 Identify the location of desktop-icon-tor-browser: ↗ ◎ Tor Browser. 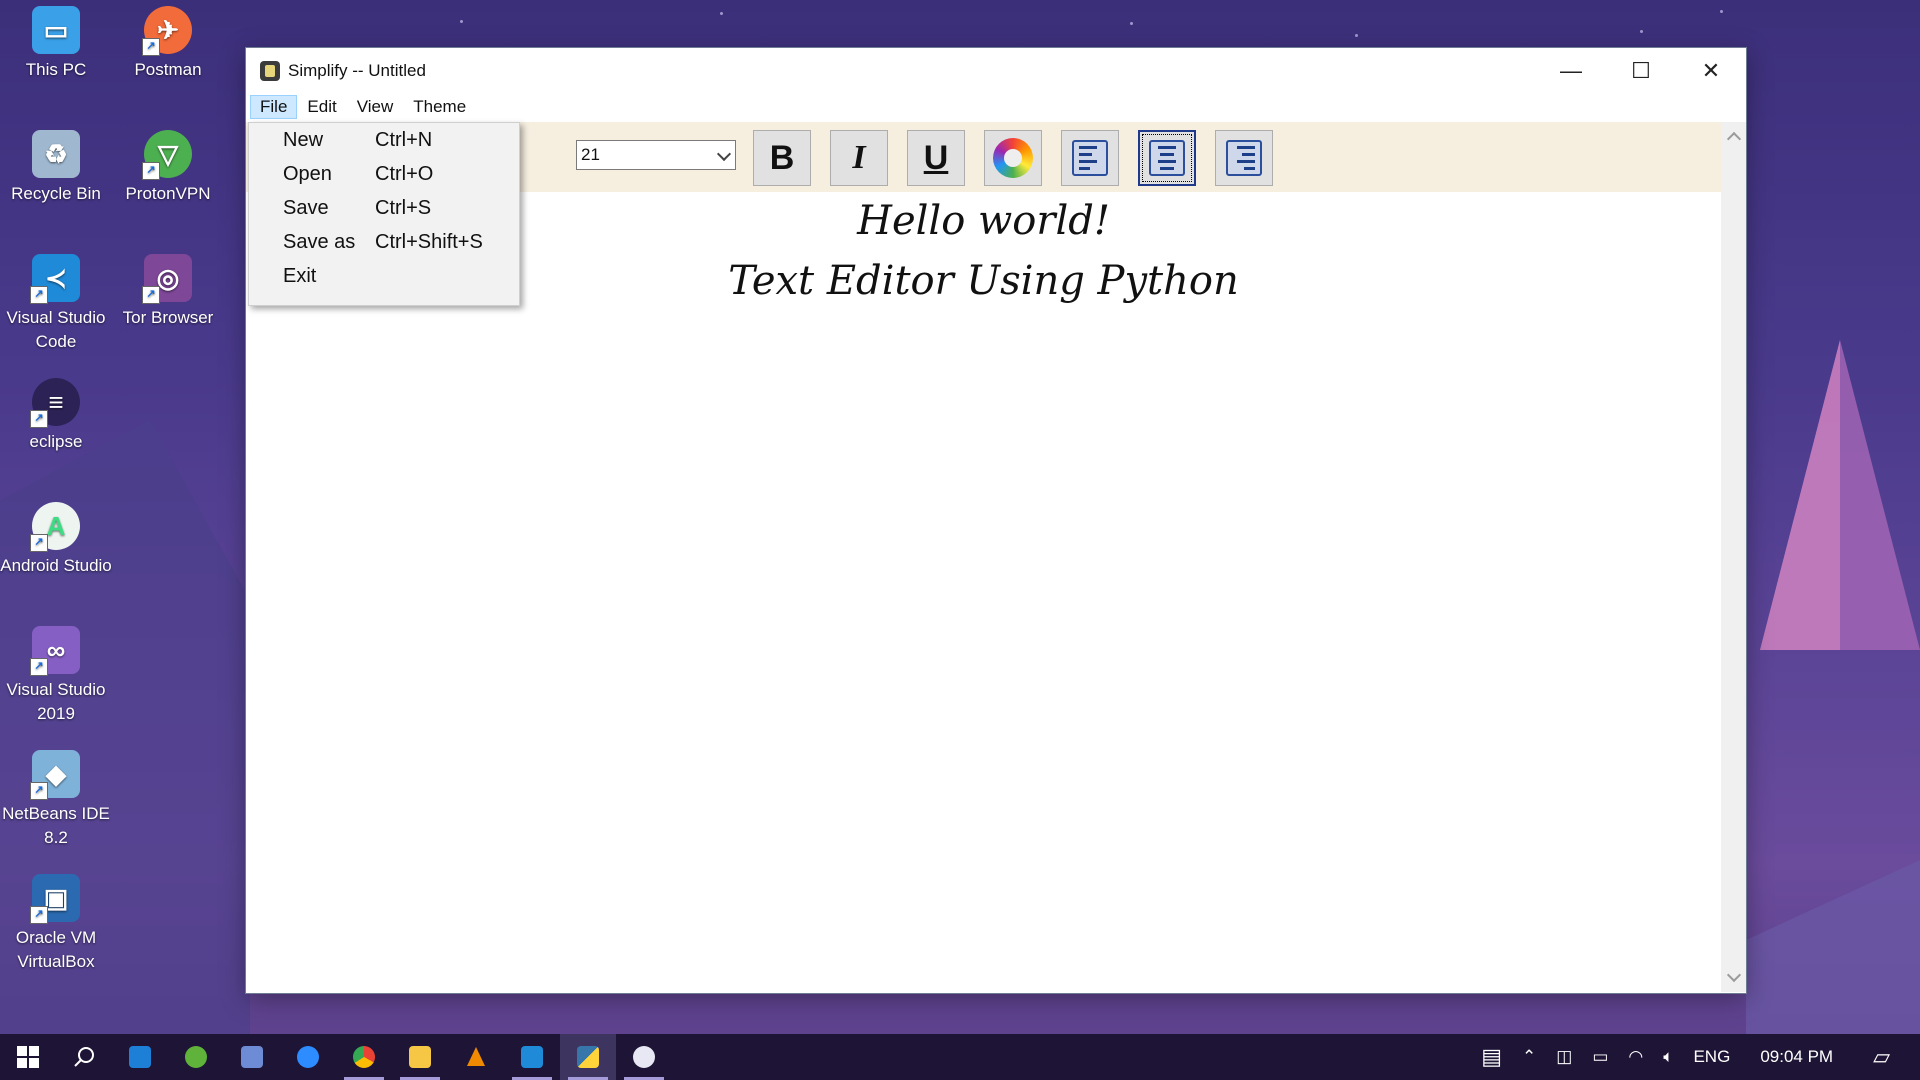
(168, 289).